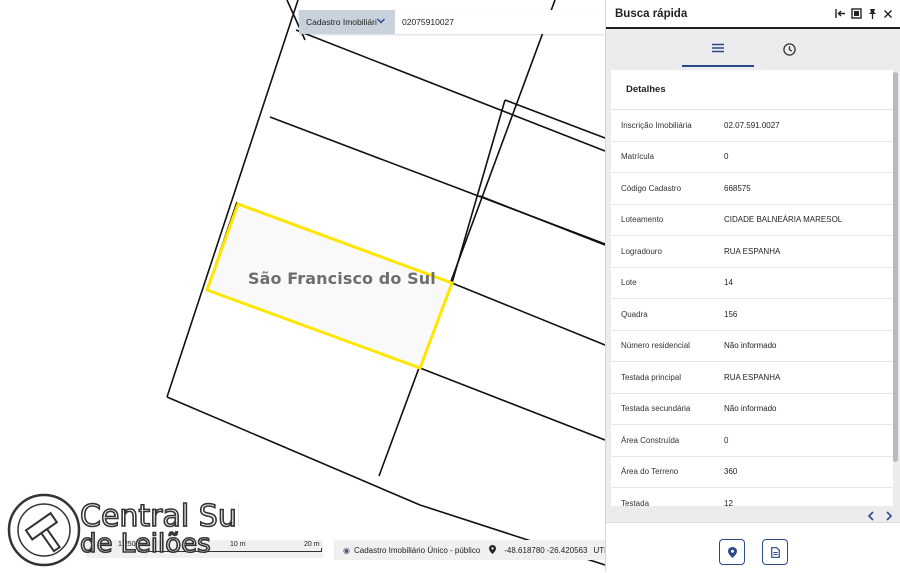 The height and width of the screenshot is (573, 900). I want to click on detail-value: 360, so click(731, 472).